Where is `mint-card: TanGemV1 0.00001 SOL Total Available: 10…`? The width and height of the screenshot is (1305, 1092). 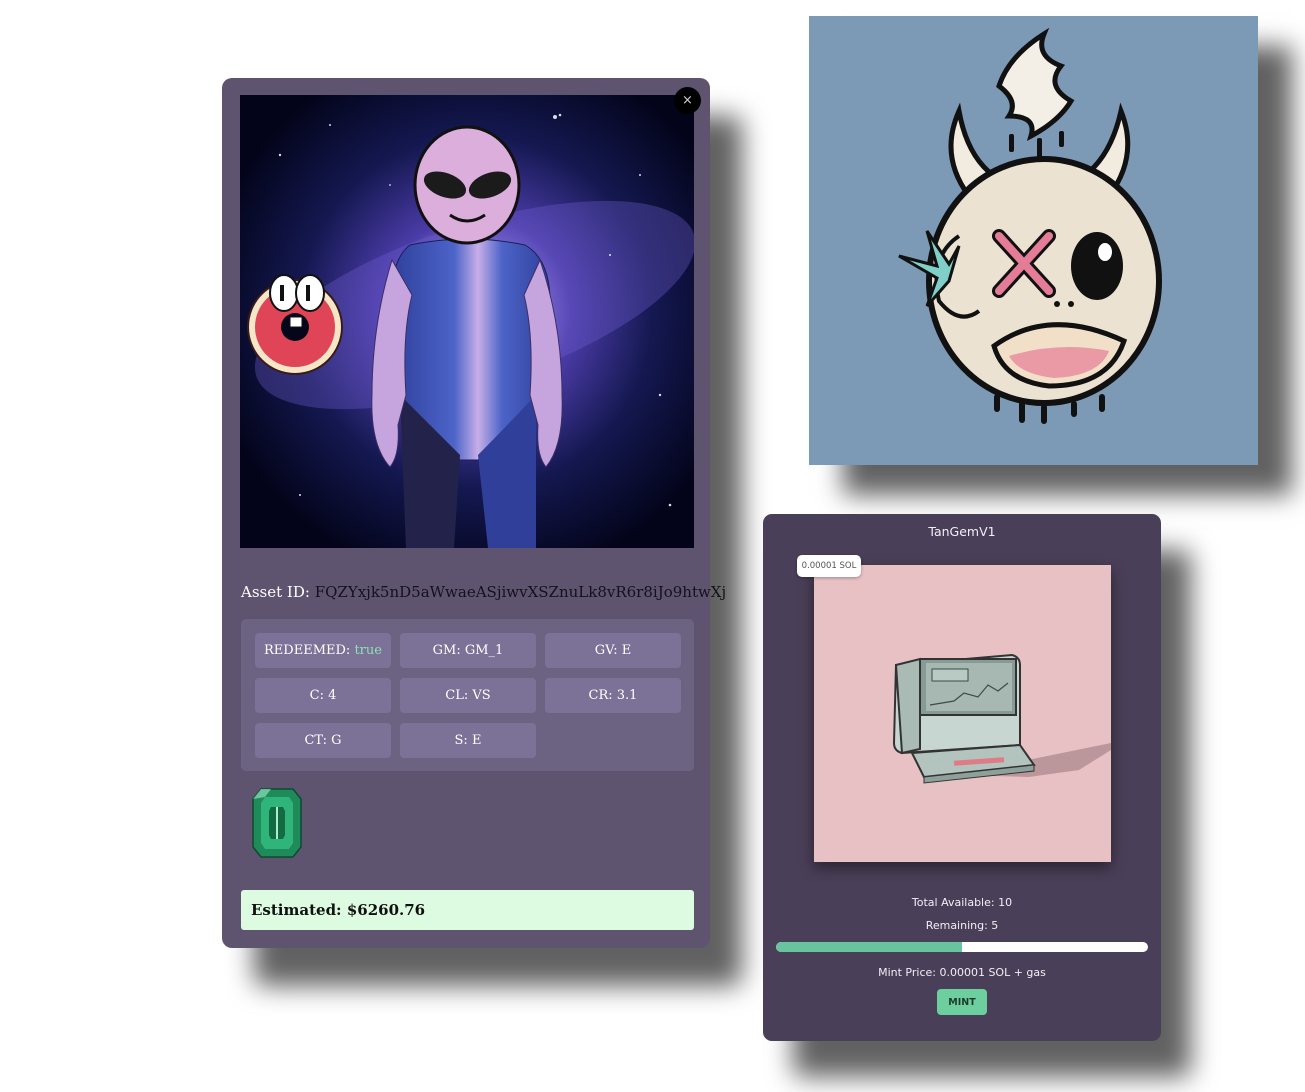
mint-card: TanGemV1 0.00001 SOL Total Available: 10… is located at coordinates (962, 777).